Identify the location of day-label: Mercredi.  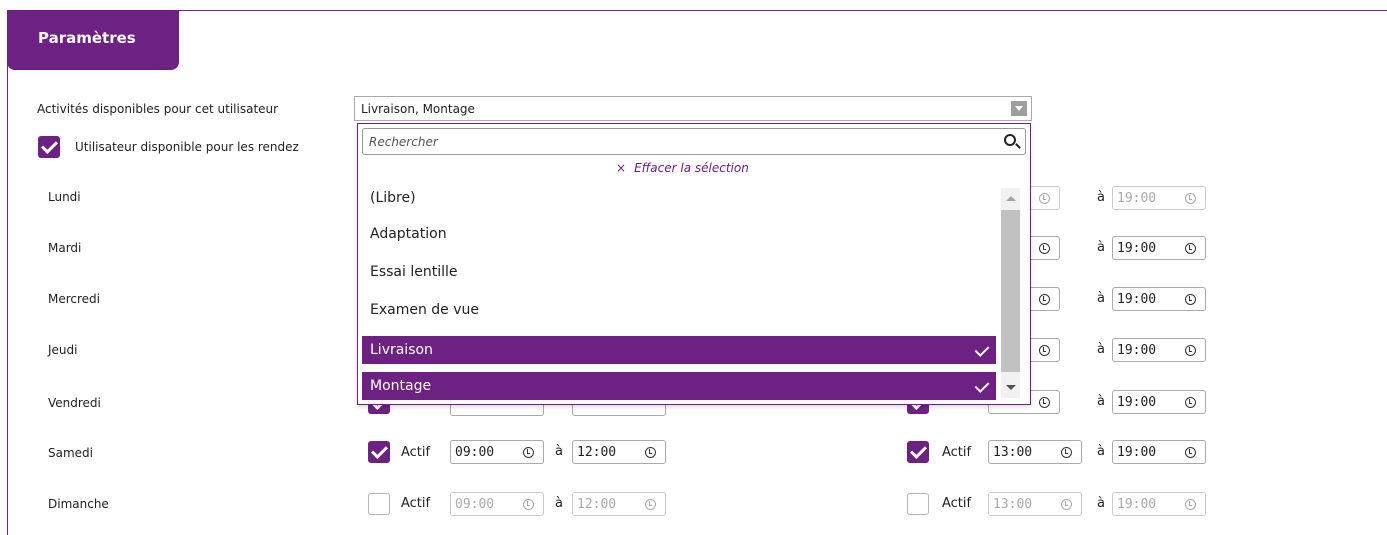
(74, 299).